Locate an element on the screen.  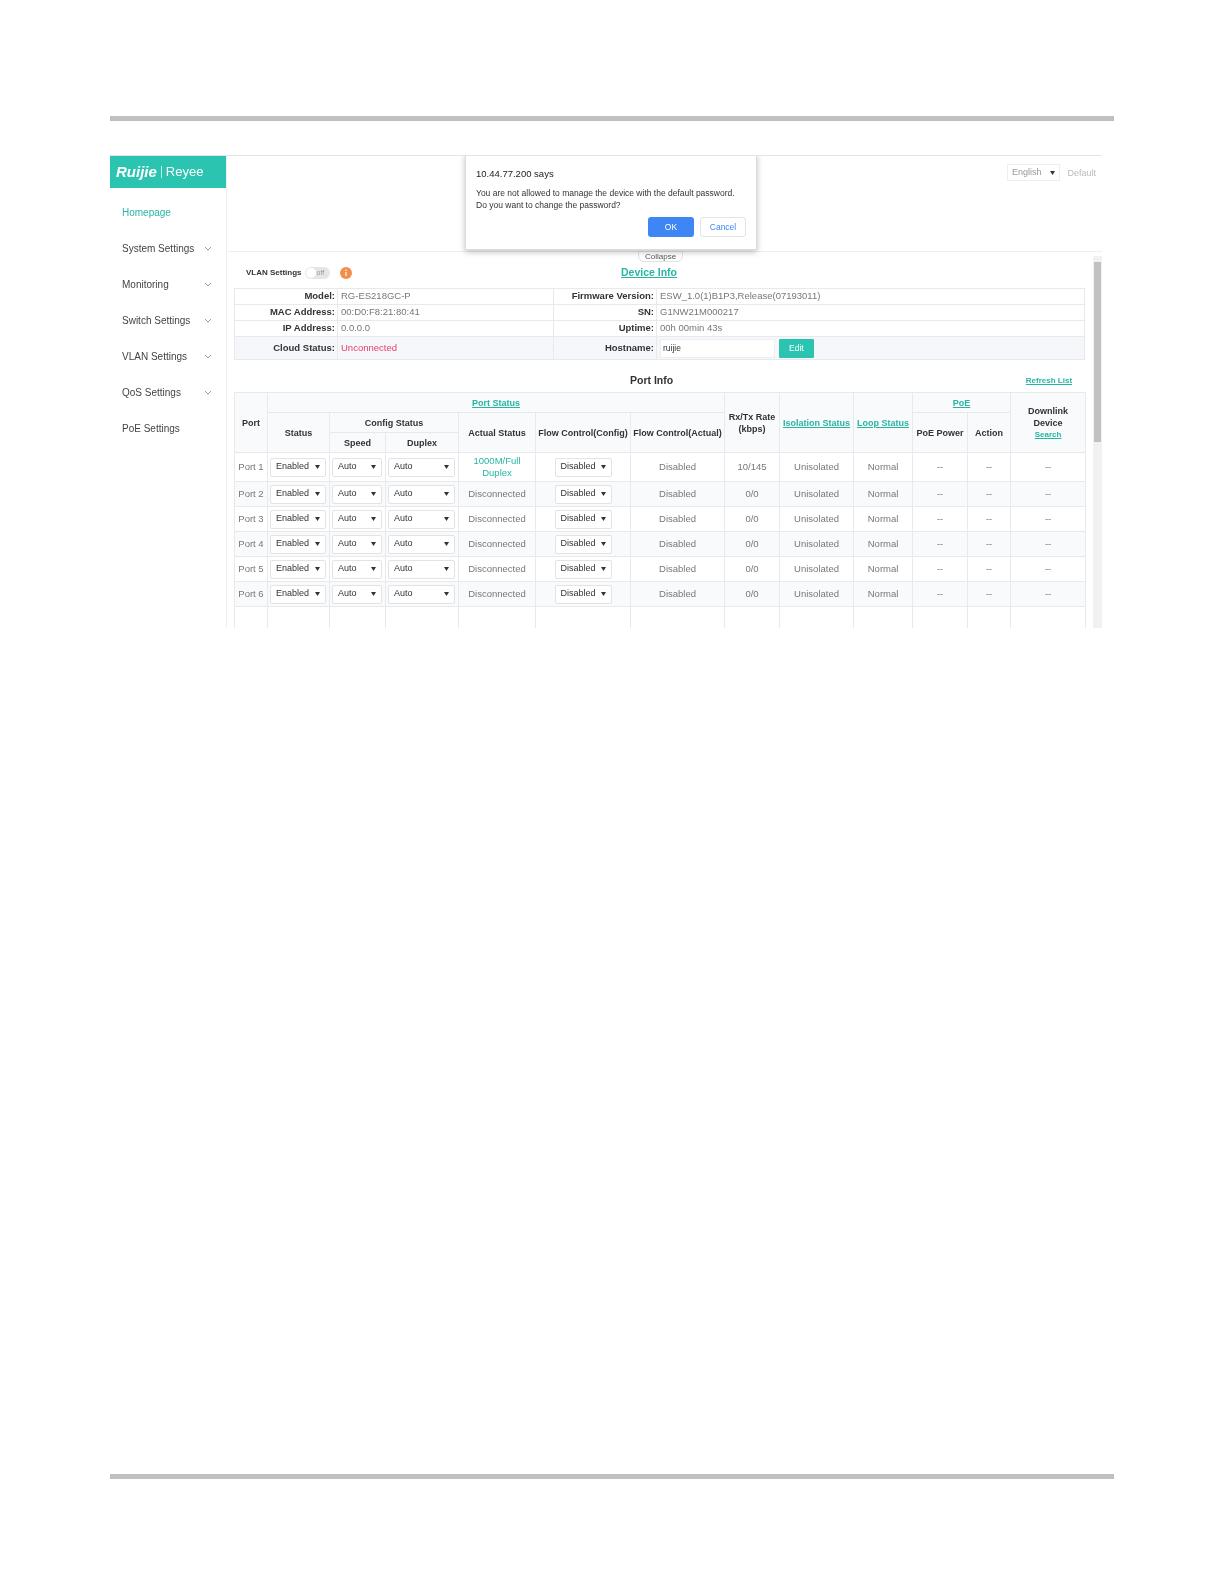
field-value: 0.0.0.0 is located at coordinates (356, 328).